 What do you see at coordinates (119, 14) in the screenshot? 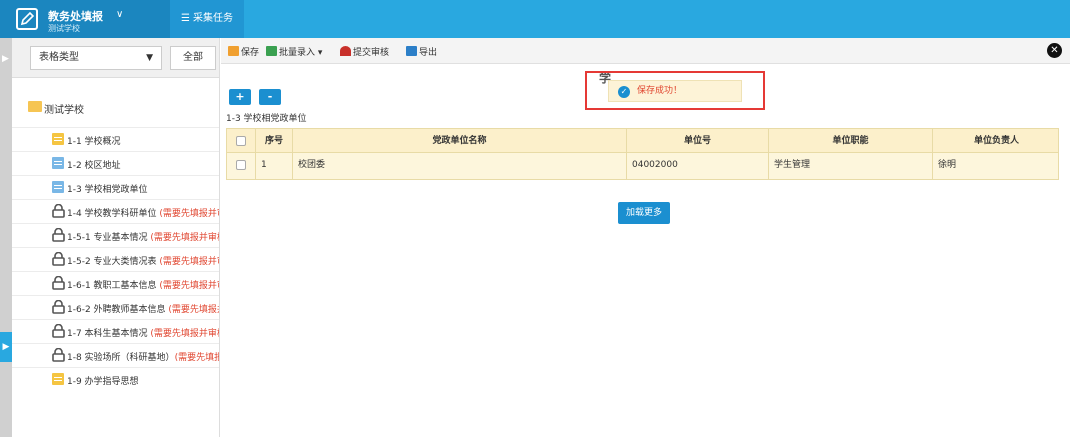
I see `chevron-down-icon: ∨` at bounding box center [119, 14].